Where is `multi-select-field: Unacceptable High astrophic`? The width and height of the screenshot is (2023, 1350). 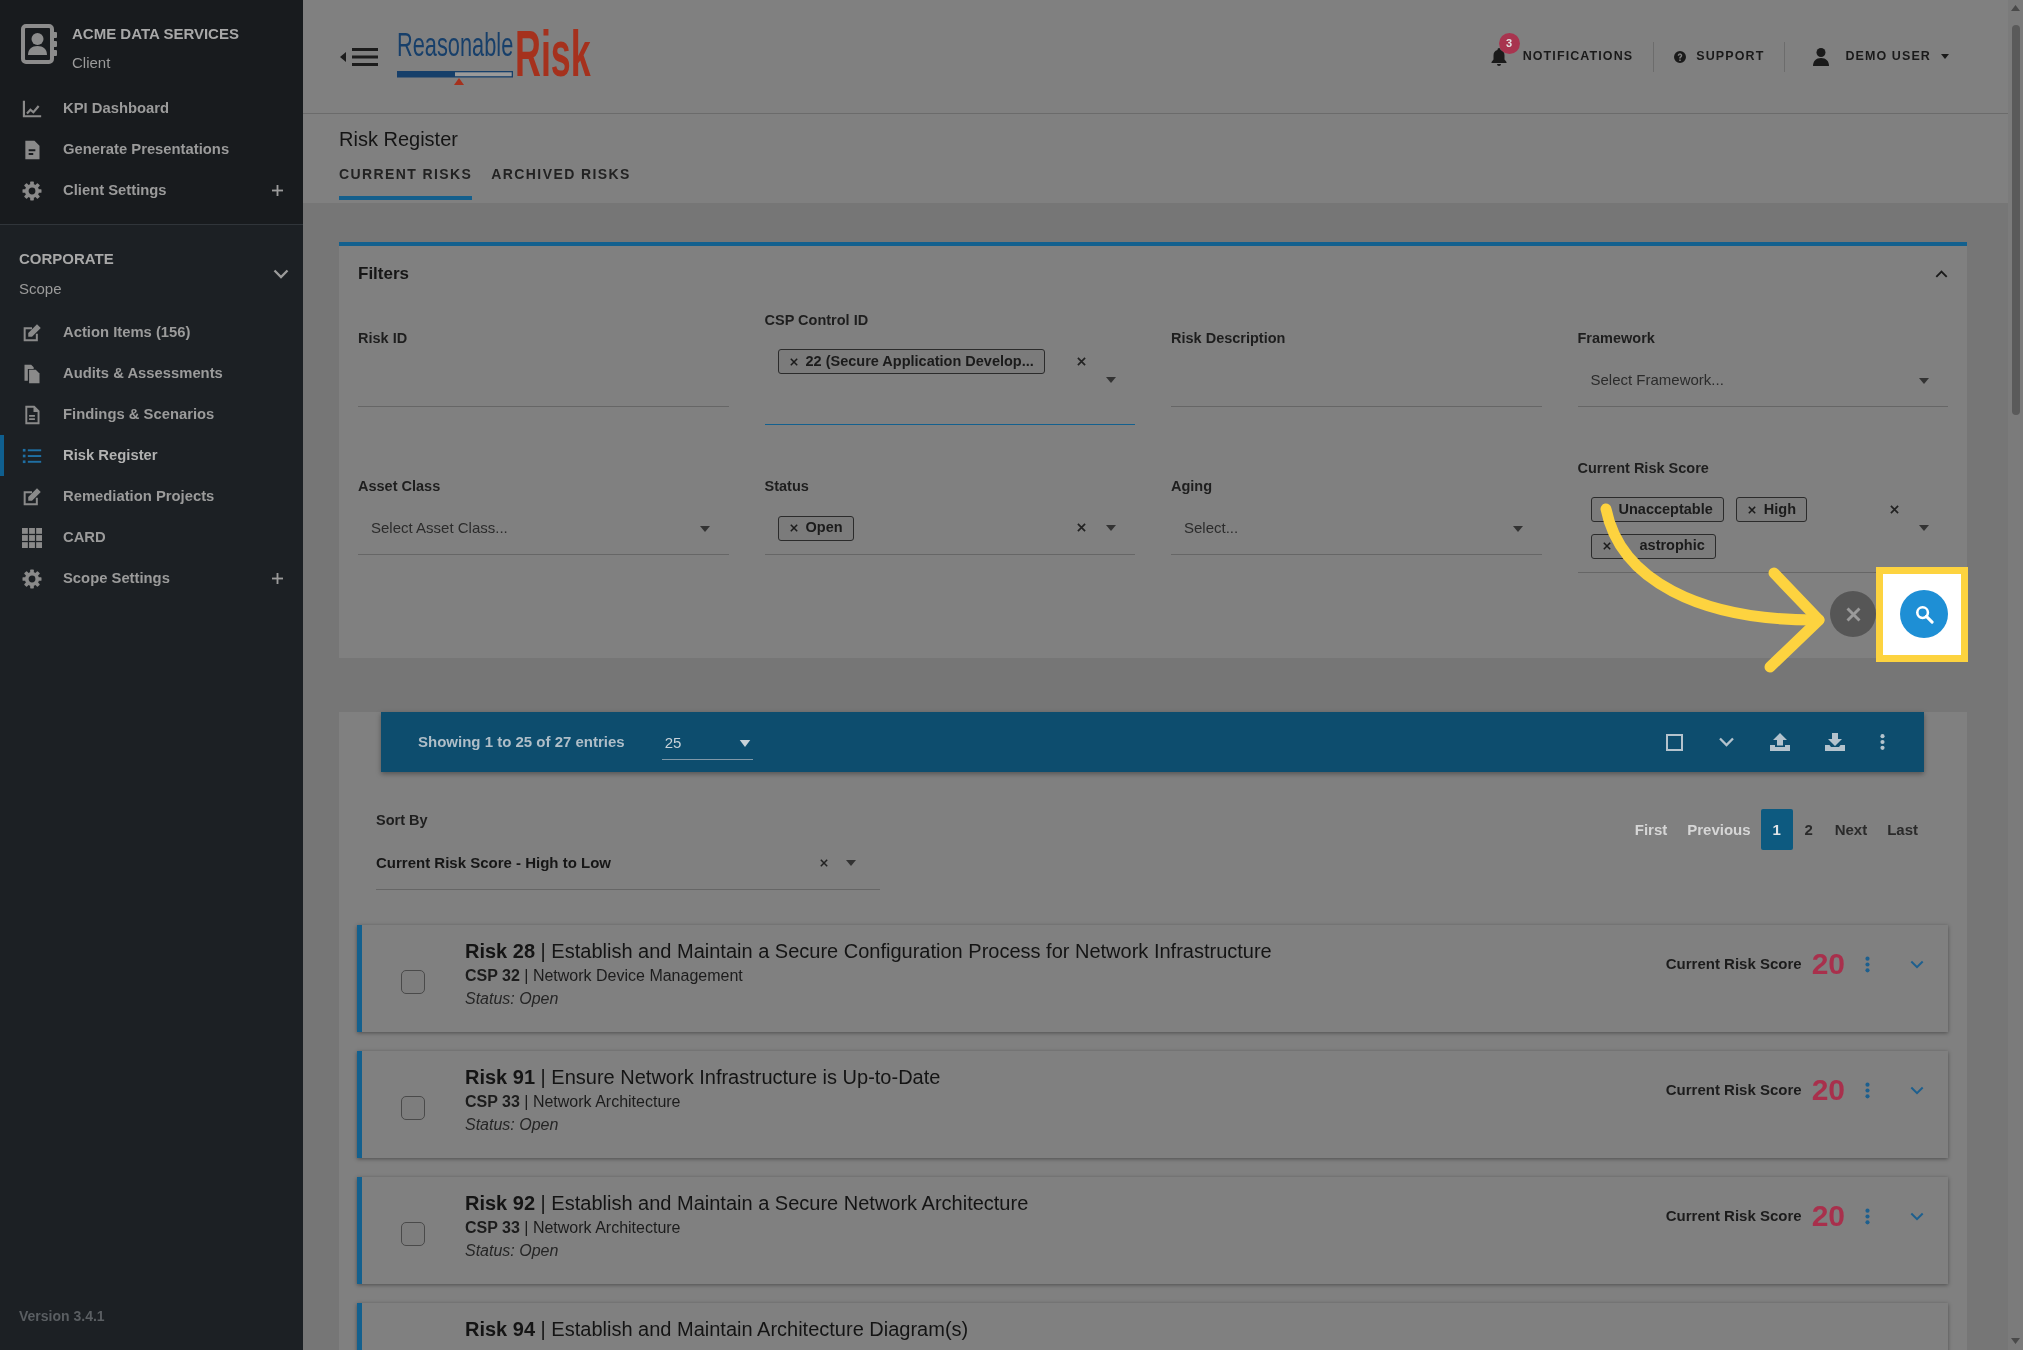 multi-select-field: Unacceptable High astrophic is located at coordinates (1762, 529).